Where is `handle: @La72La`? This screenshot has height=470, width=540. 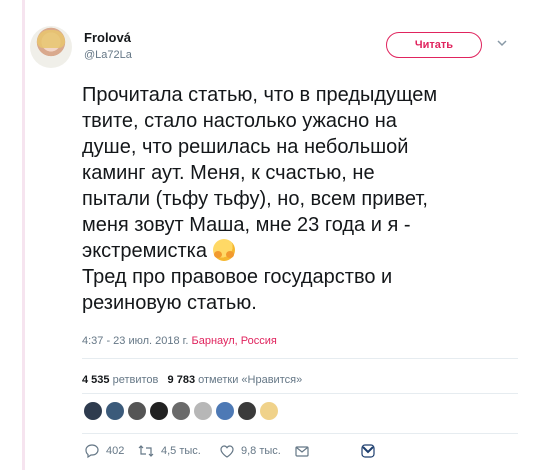
handle: @La72La is located at coordinates (108, 55).